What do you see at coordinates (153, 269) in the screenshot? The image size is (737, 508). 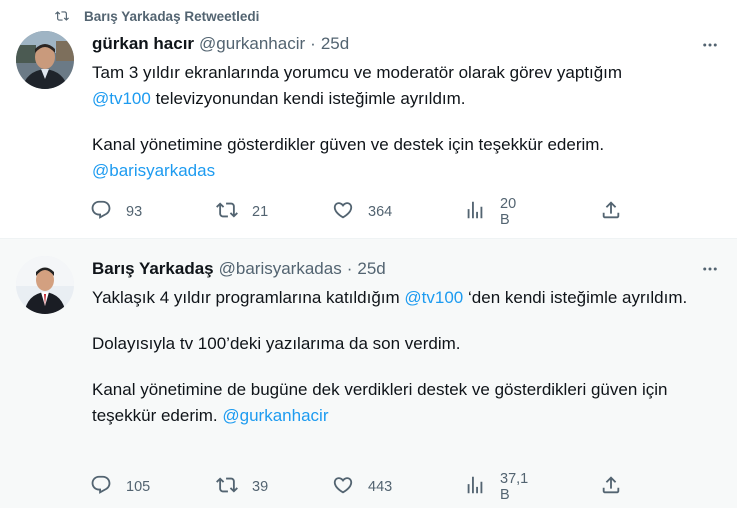 I see `author-name: Barış Yarkadaş` at bounding box center [153, 269].